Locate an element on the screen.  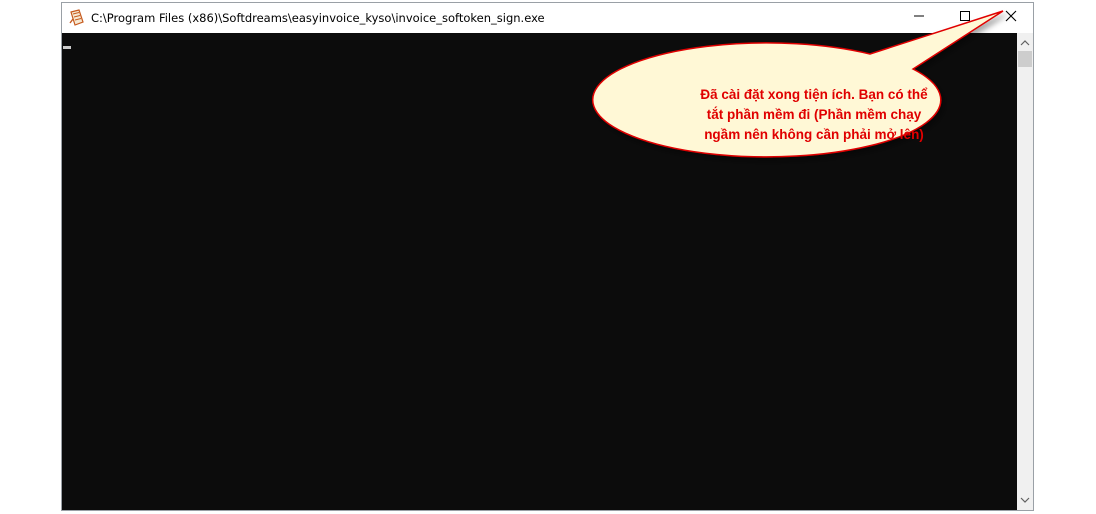
minimize-icon is located at coordinates (919, 18).